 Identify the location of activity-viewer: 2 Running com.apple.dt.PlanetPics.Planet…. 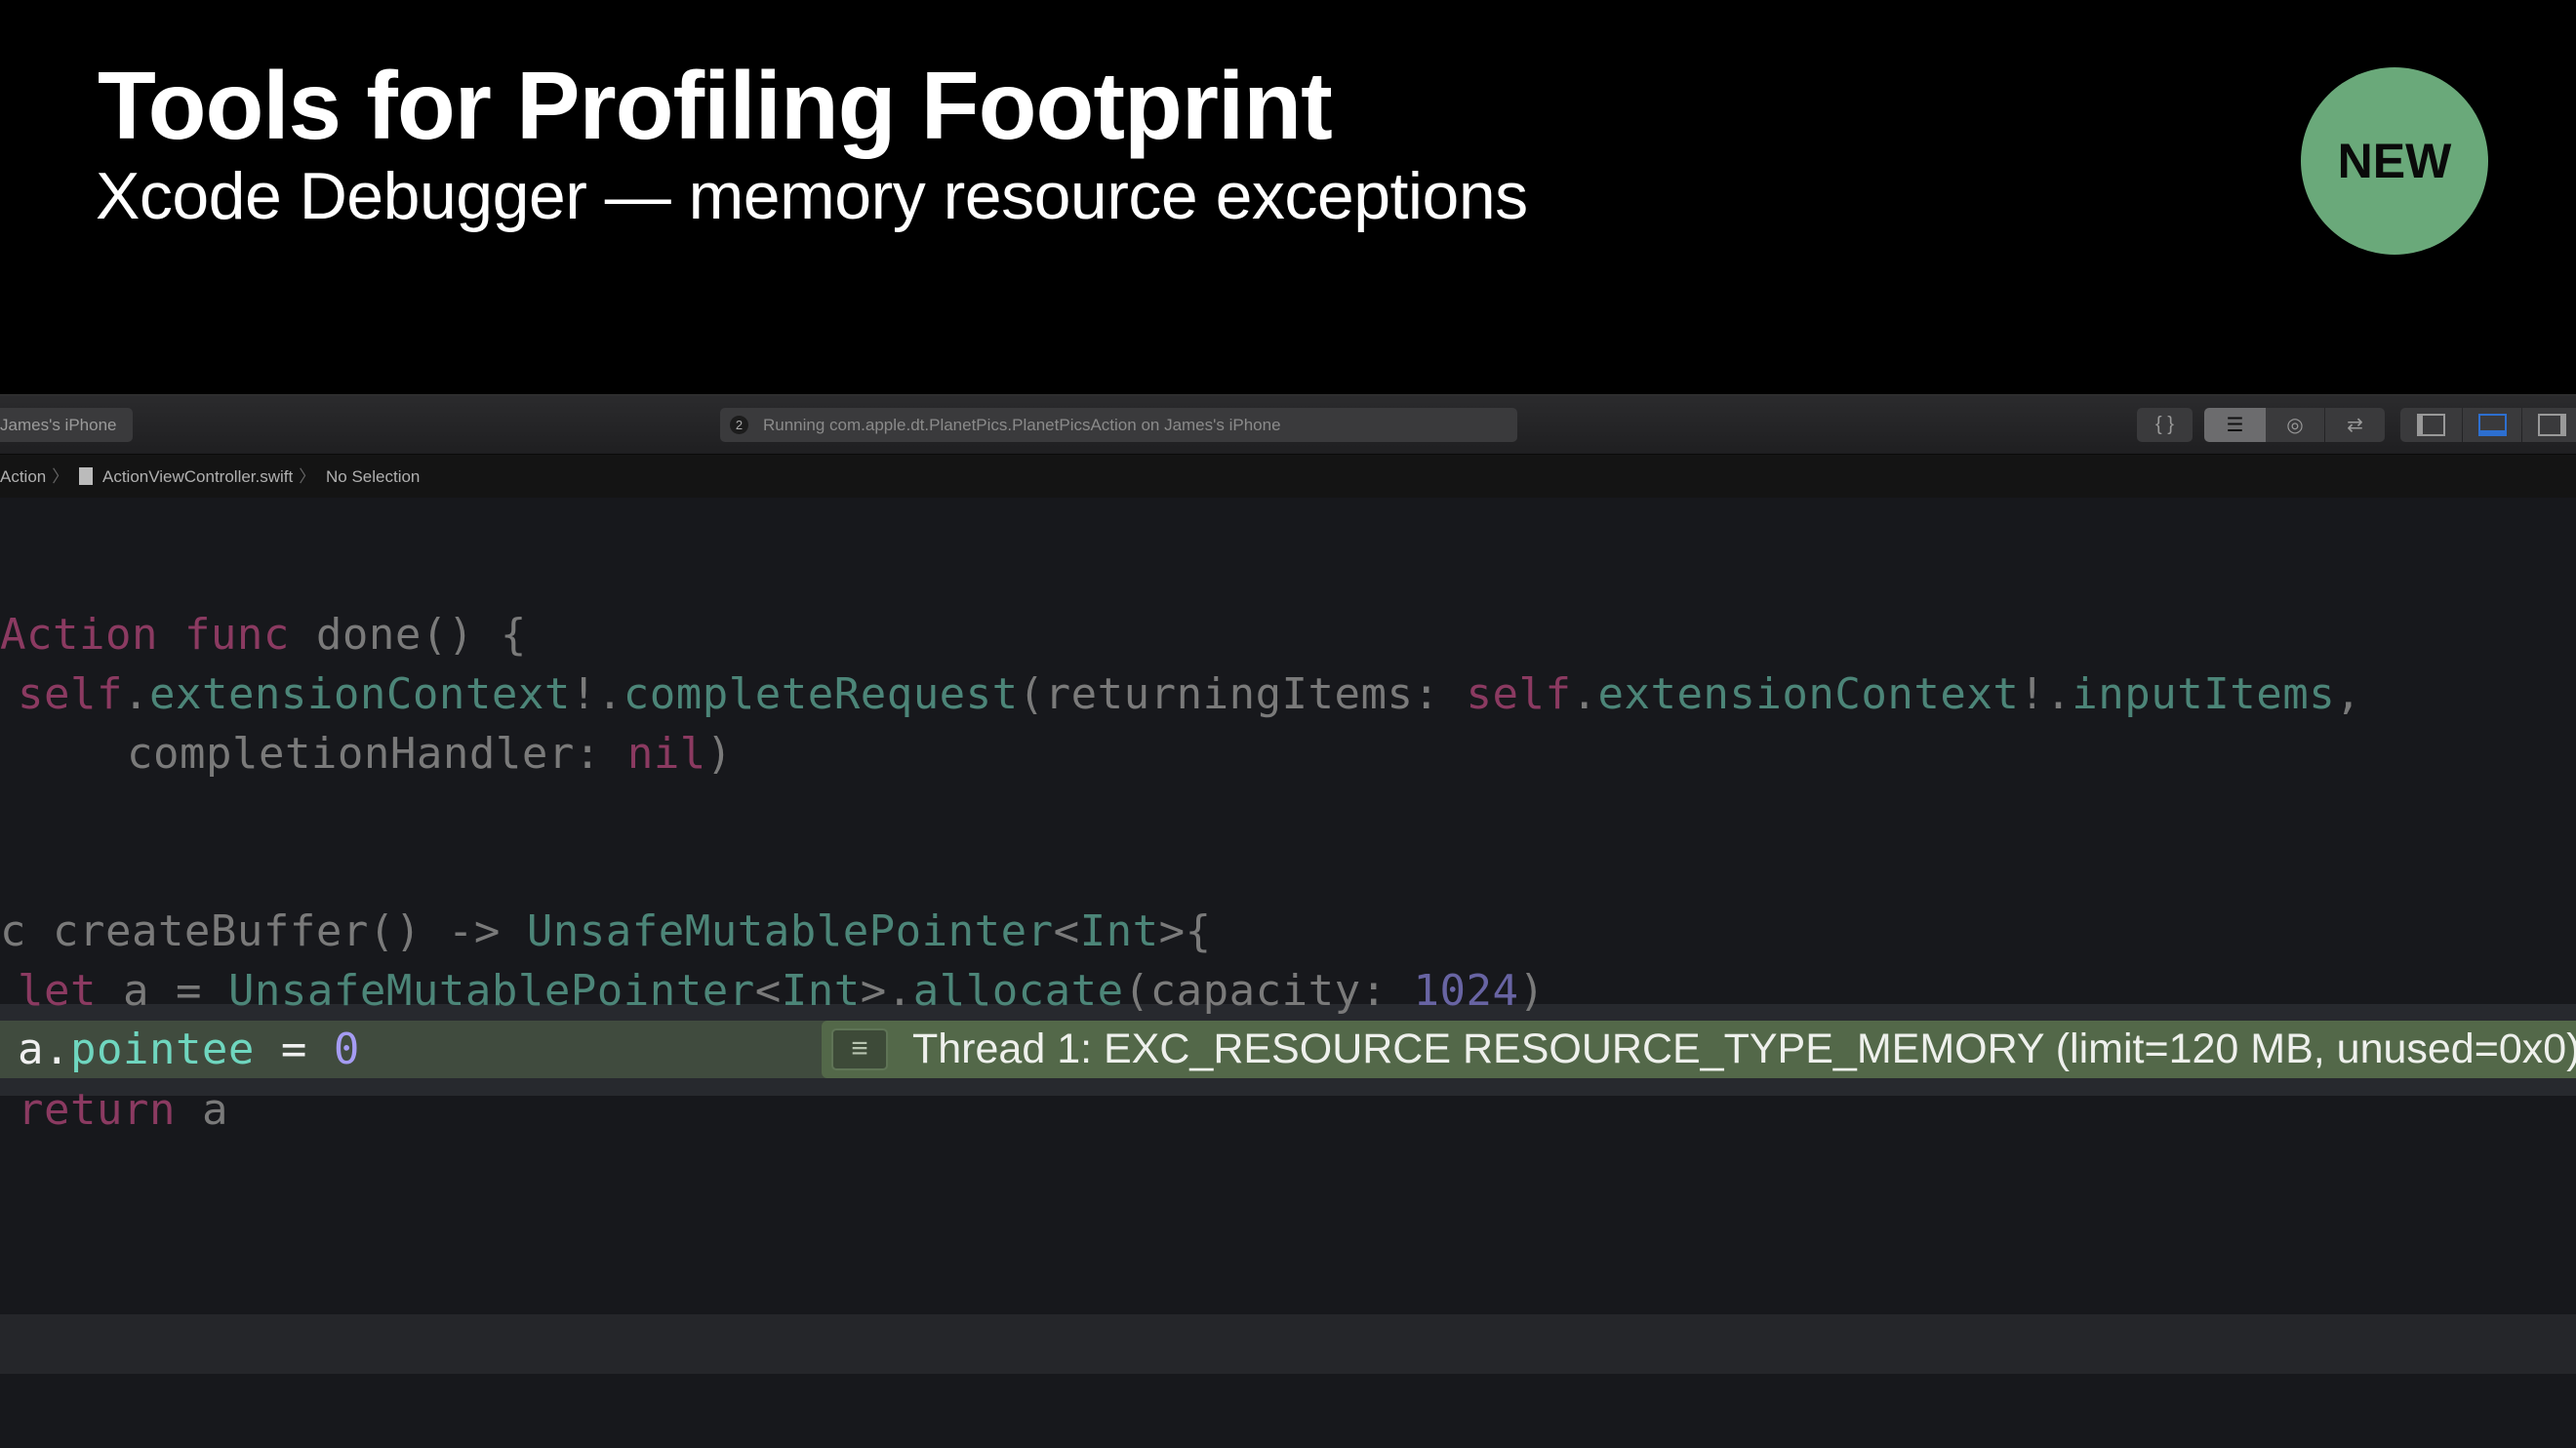
(1118, 425).